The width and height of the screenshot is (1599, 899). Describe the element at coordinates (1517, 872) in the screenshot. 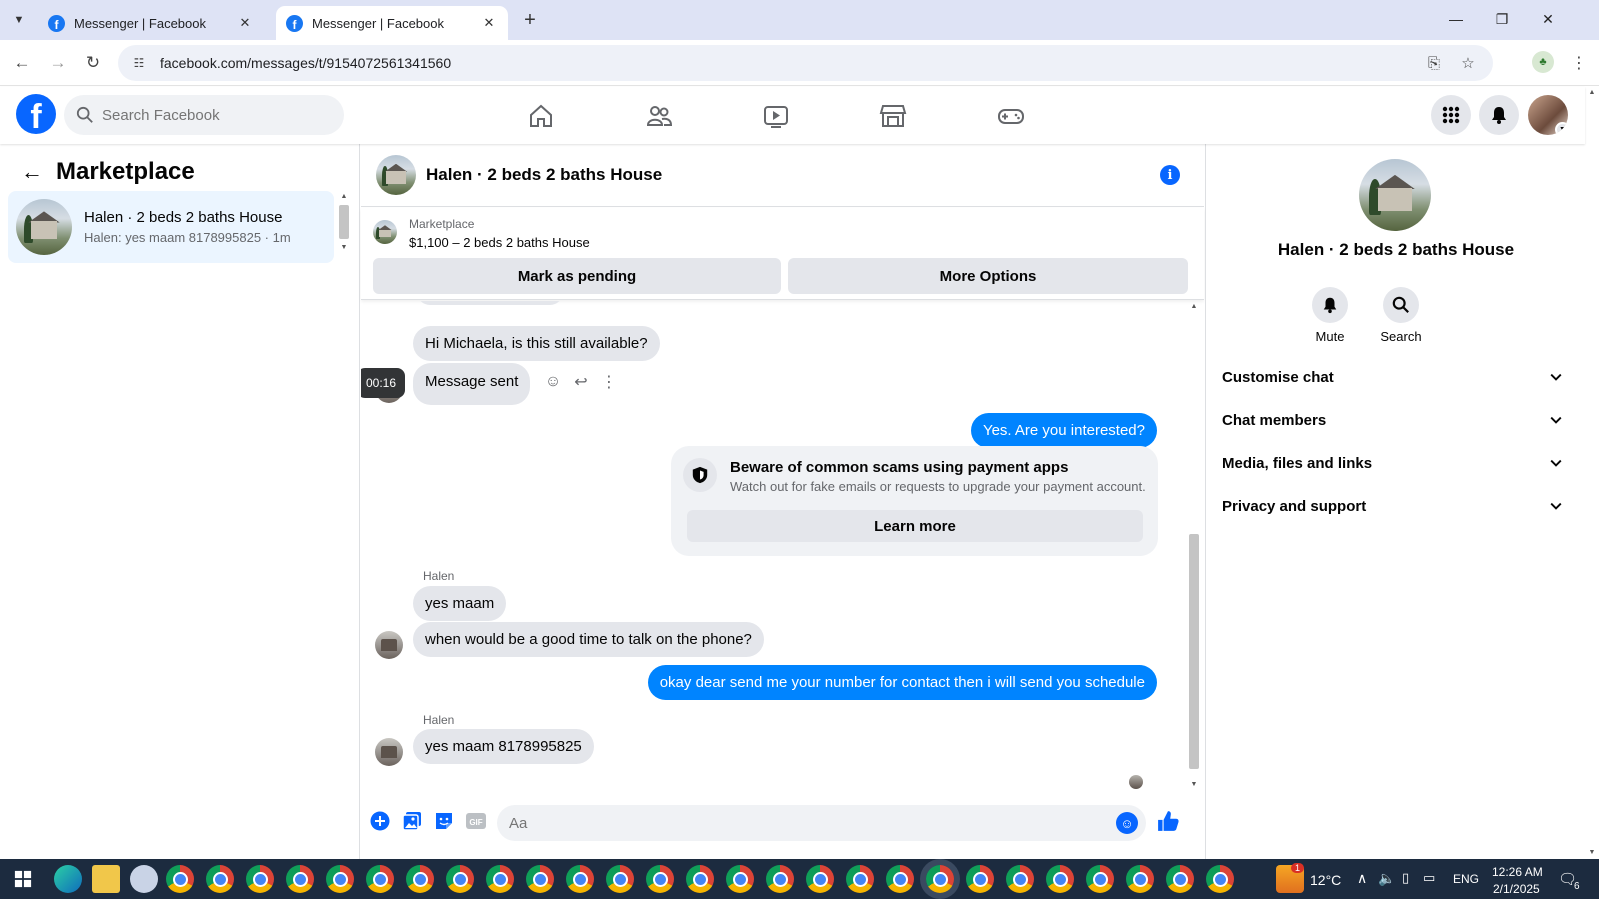

I see `clock-time: 12:26 AM` at that location.